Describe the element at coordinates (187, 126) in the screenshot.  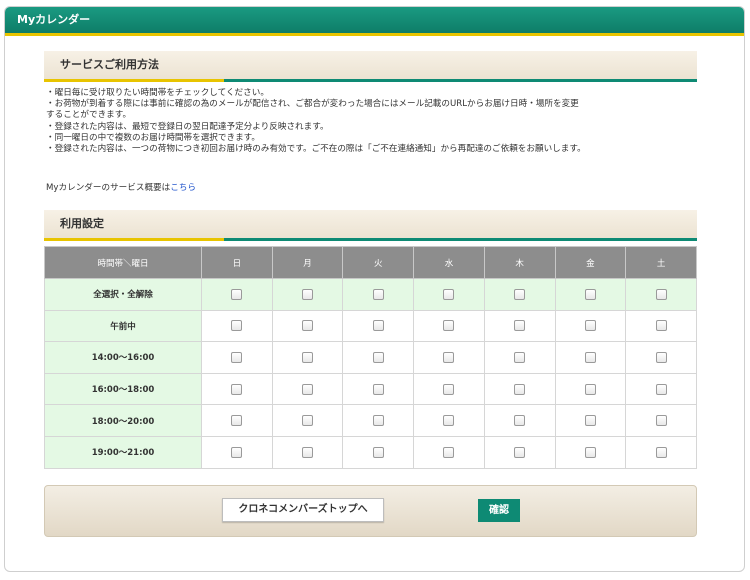
I see `instruction-line: ・登録された内容は、最短で登録日の翌日配達予定分より反映されます。` at that location.